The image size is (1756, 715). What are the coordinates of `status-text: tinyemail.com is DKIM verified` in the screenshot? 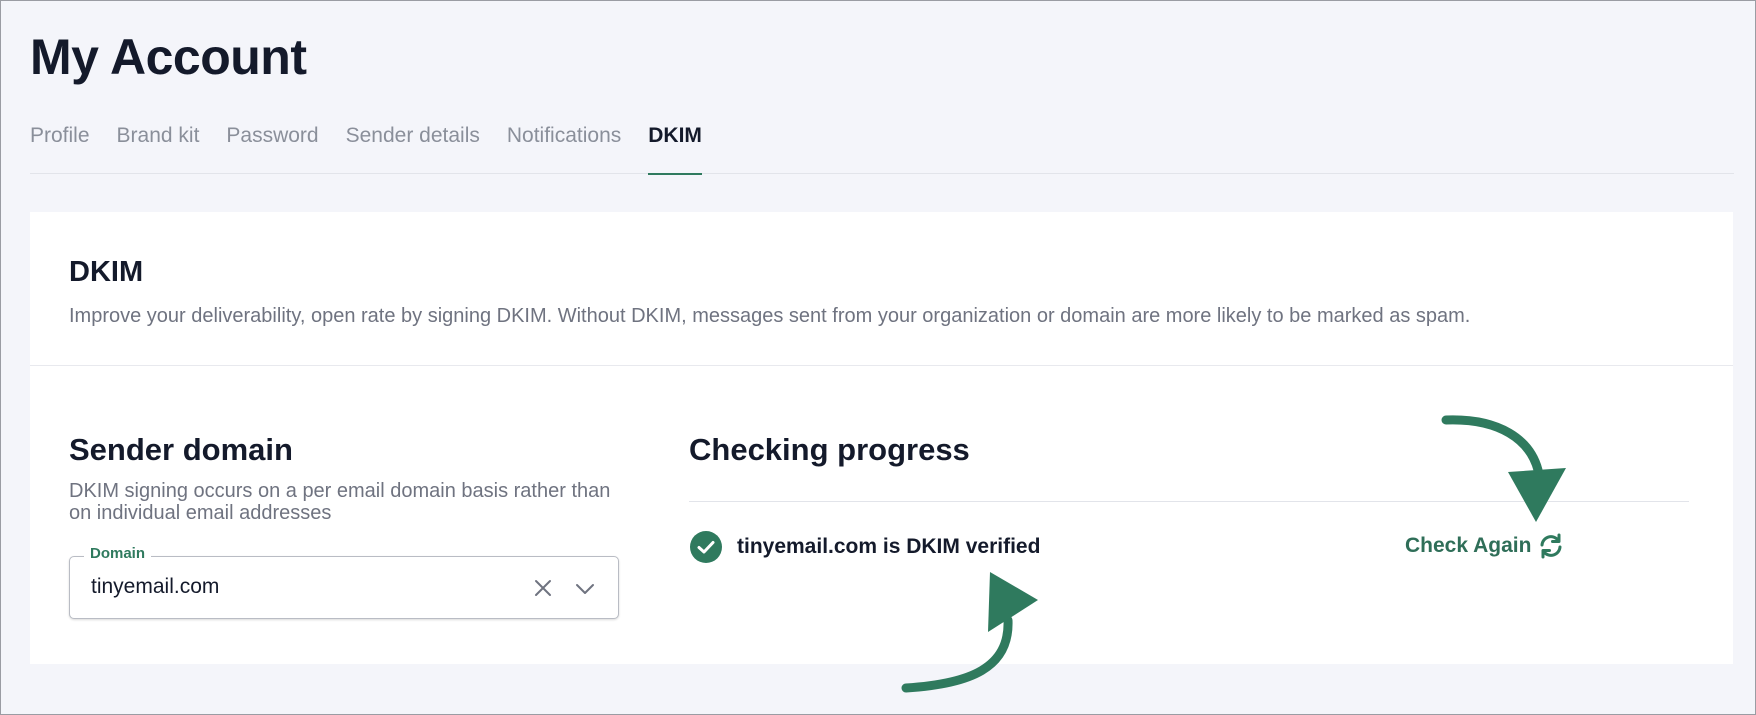 It's located at (889, 546).